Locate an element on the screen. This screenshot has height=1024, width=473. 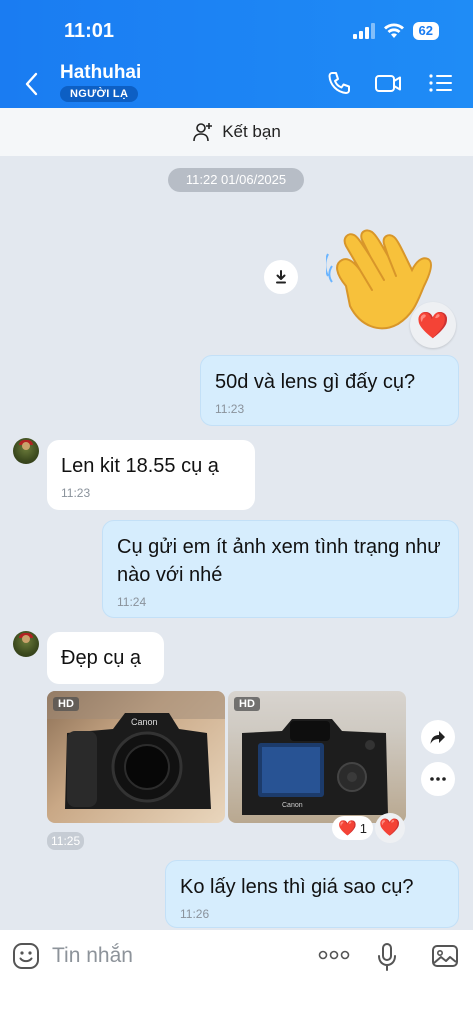
emoji-icon is located at coordinates (26, 956).